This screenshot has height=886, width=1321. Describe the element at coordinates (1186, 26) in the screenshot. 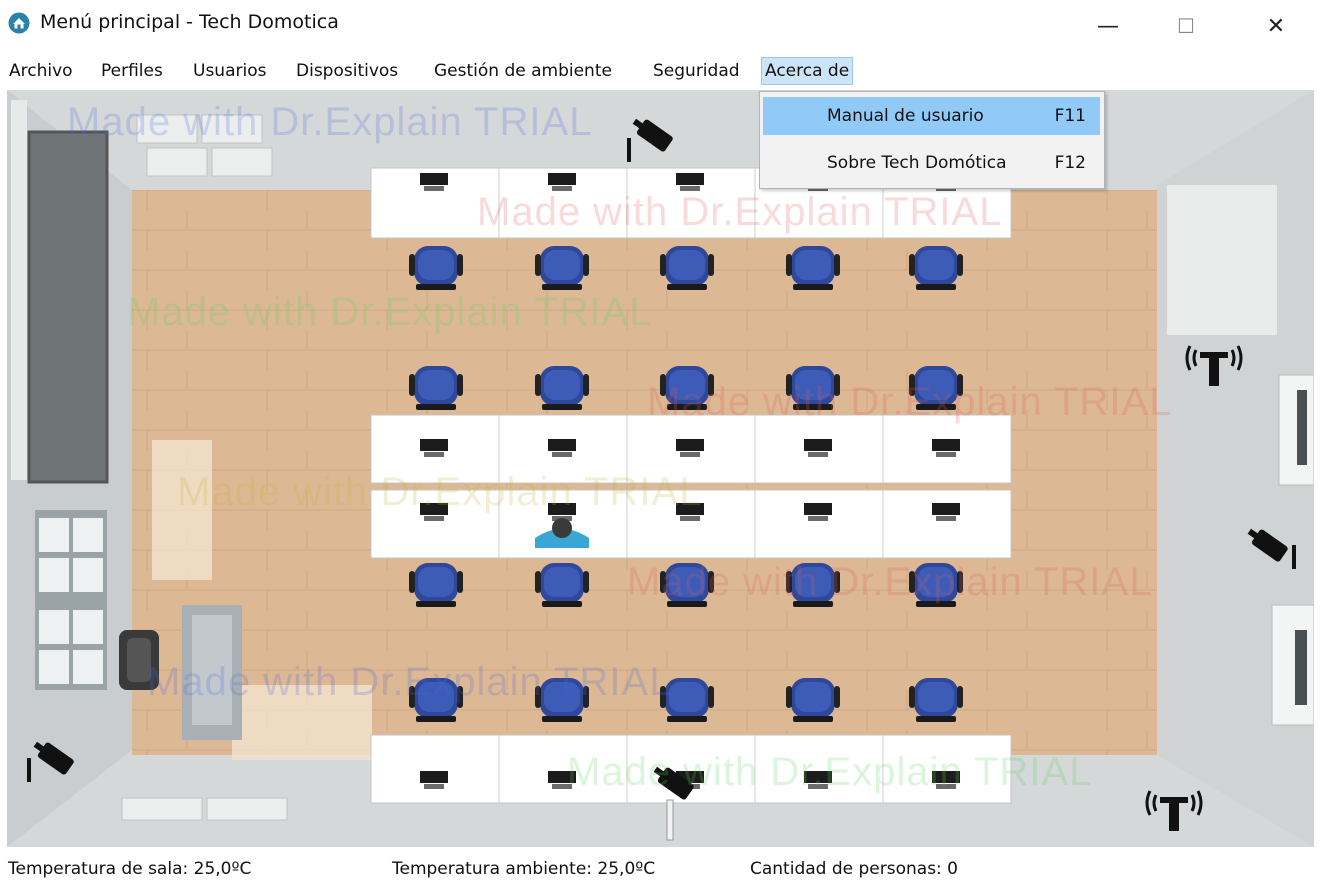

I see `maximize-button: ☐` at that location.